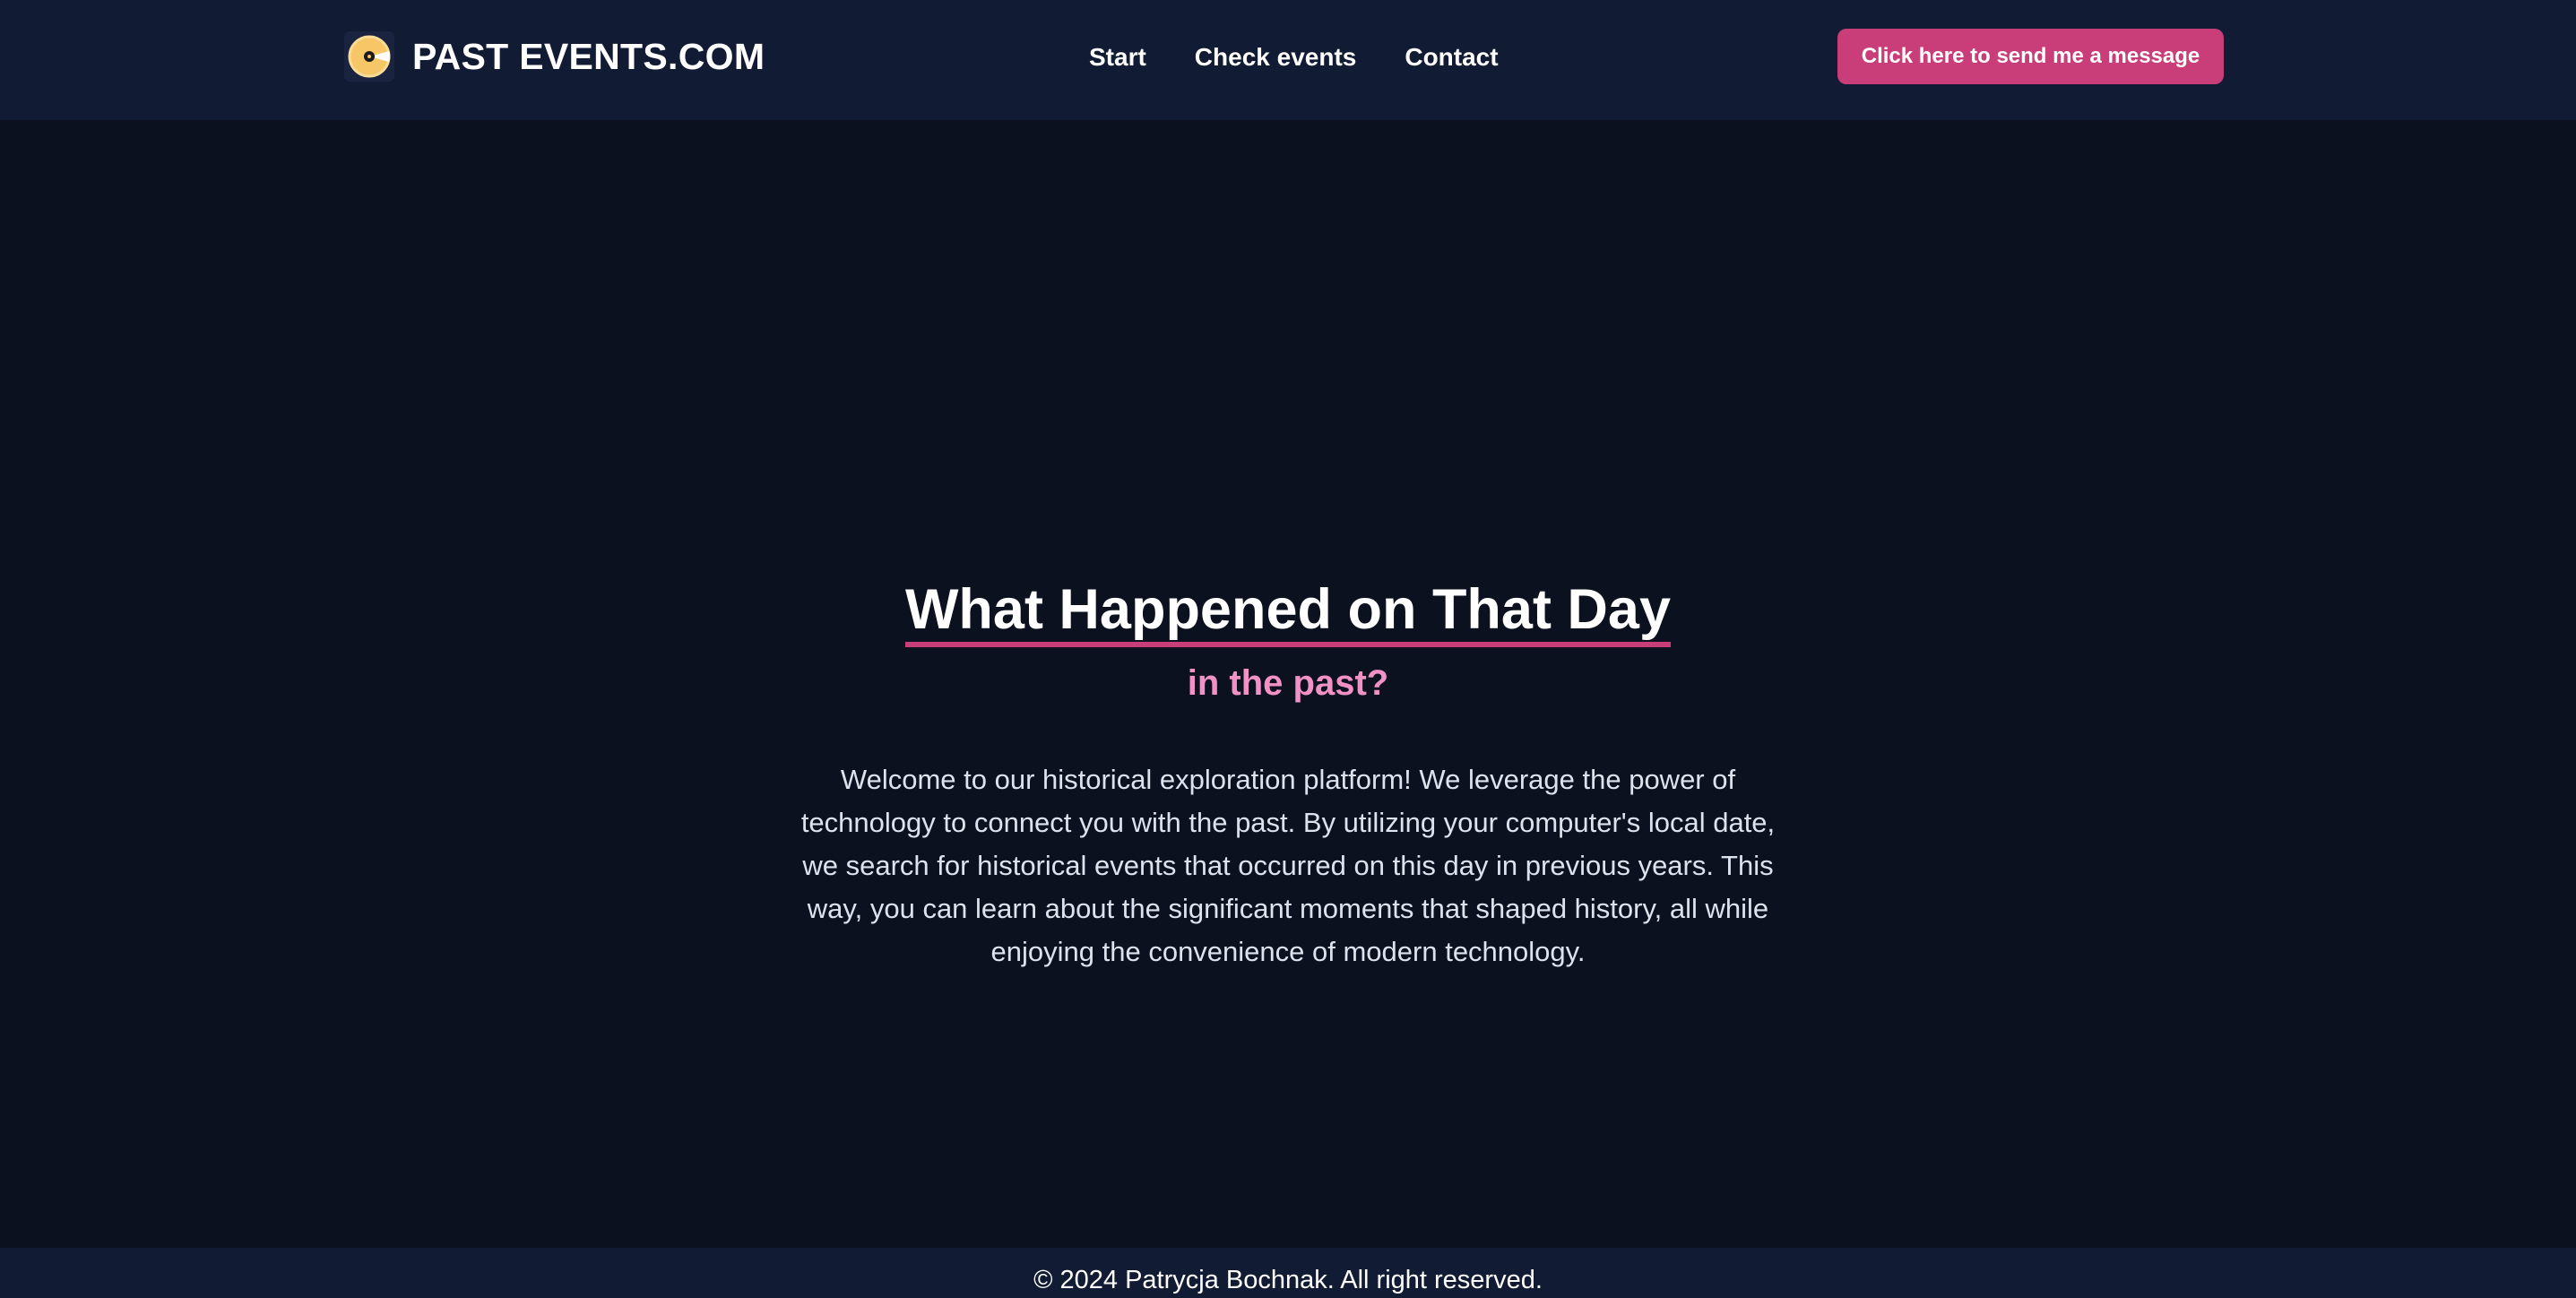 This screenshot has width=2576, height=1298. I want to click on brand: PAST EVENTS.COM, so click(554, 56).